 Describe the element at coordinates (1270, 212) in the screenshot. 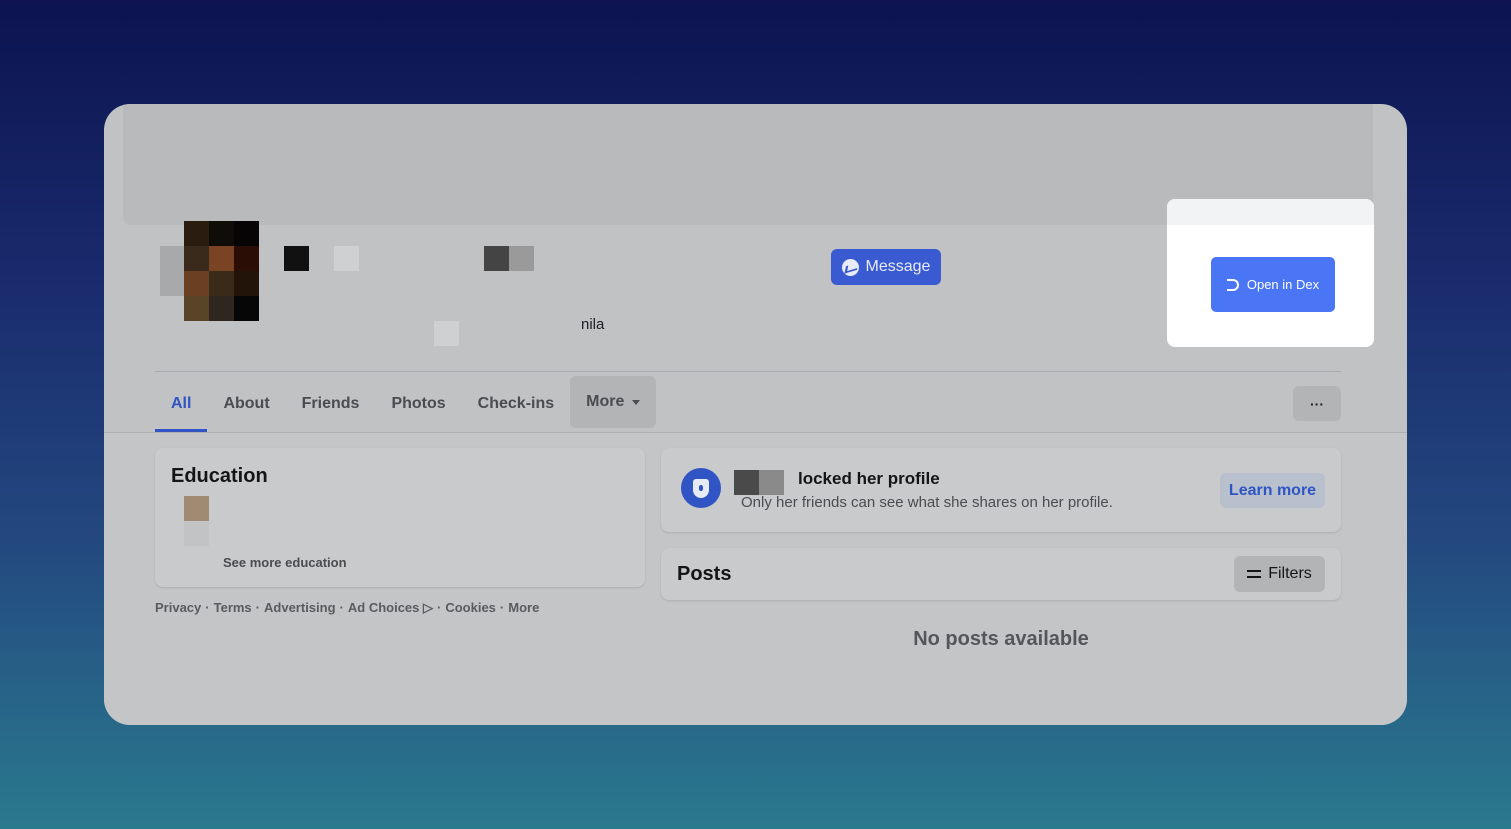

I see `dex-panel-header` at that location.